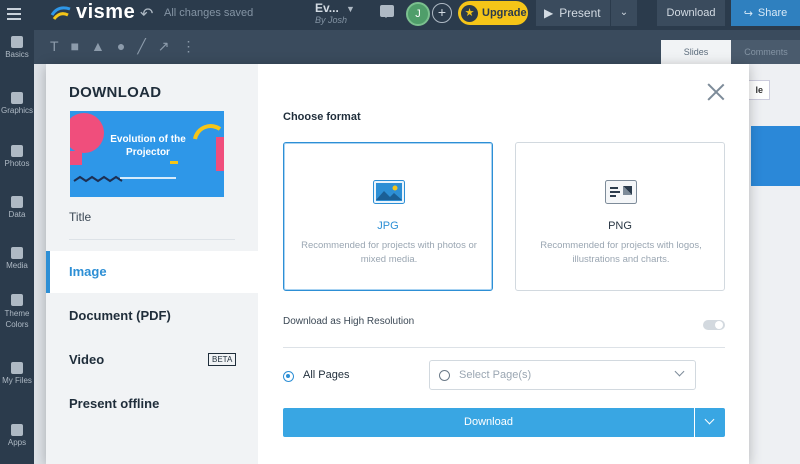  I want to click on sidebar-item-theme-colors: Theme Colors, so click(17, 312).